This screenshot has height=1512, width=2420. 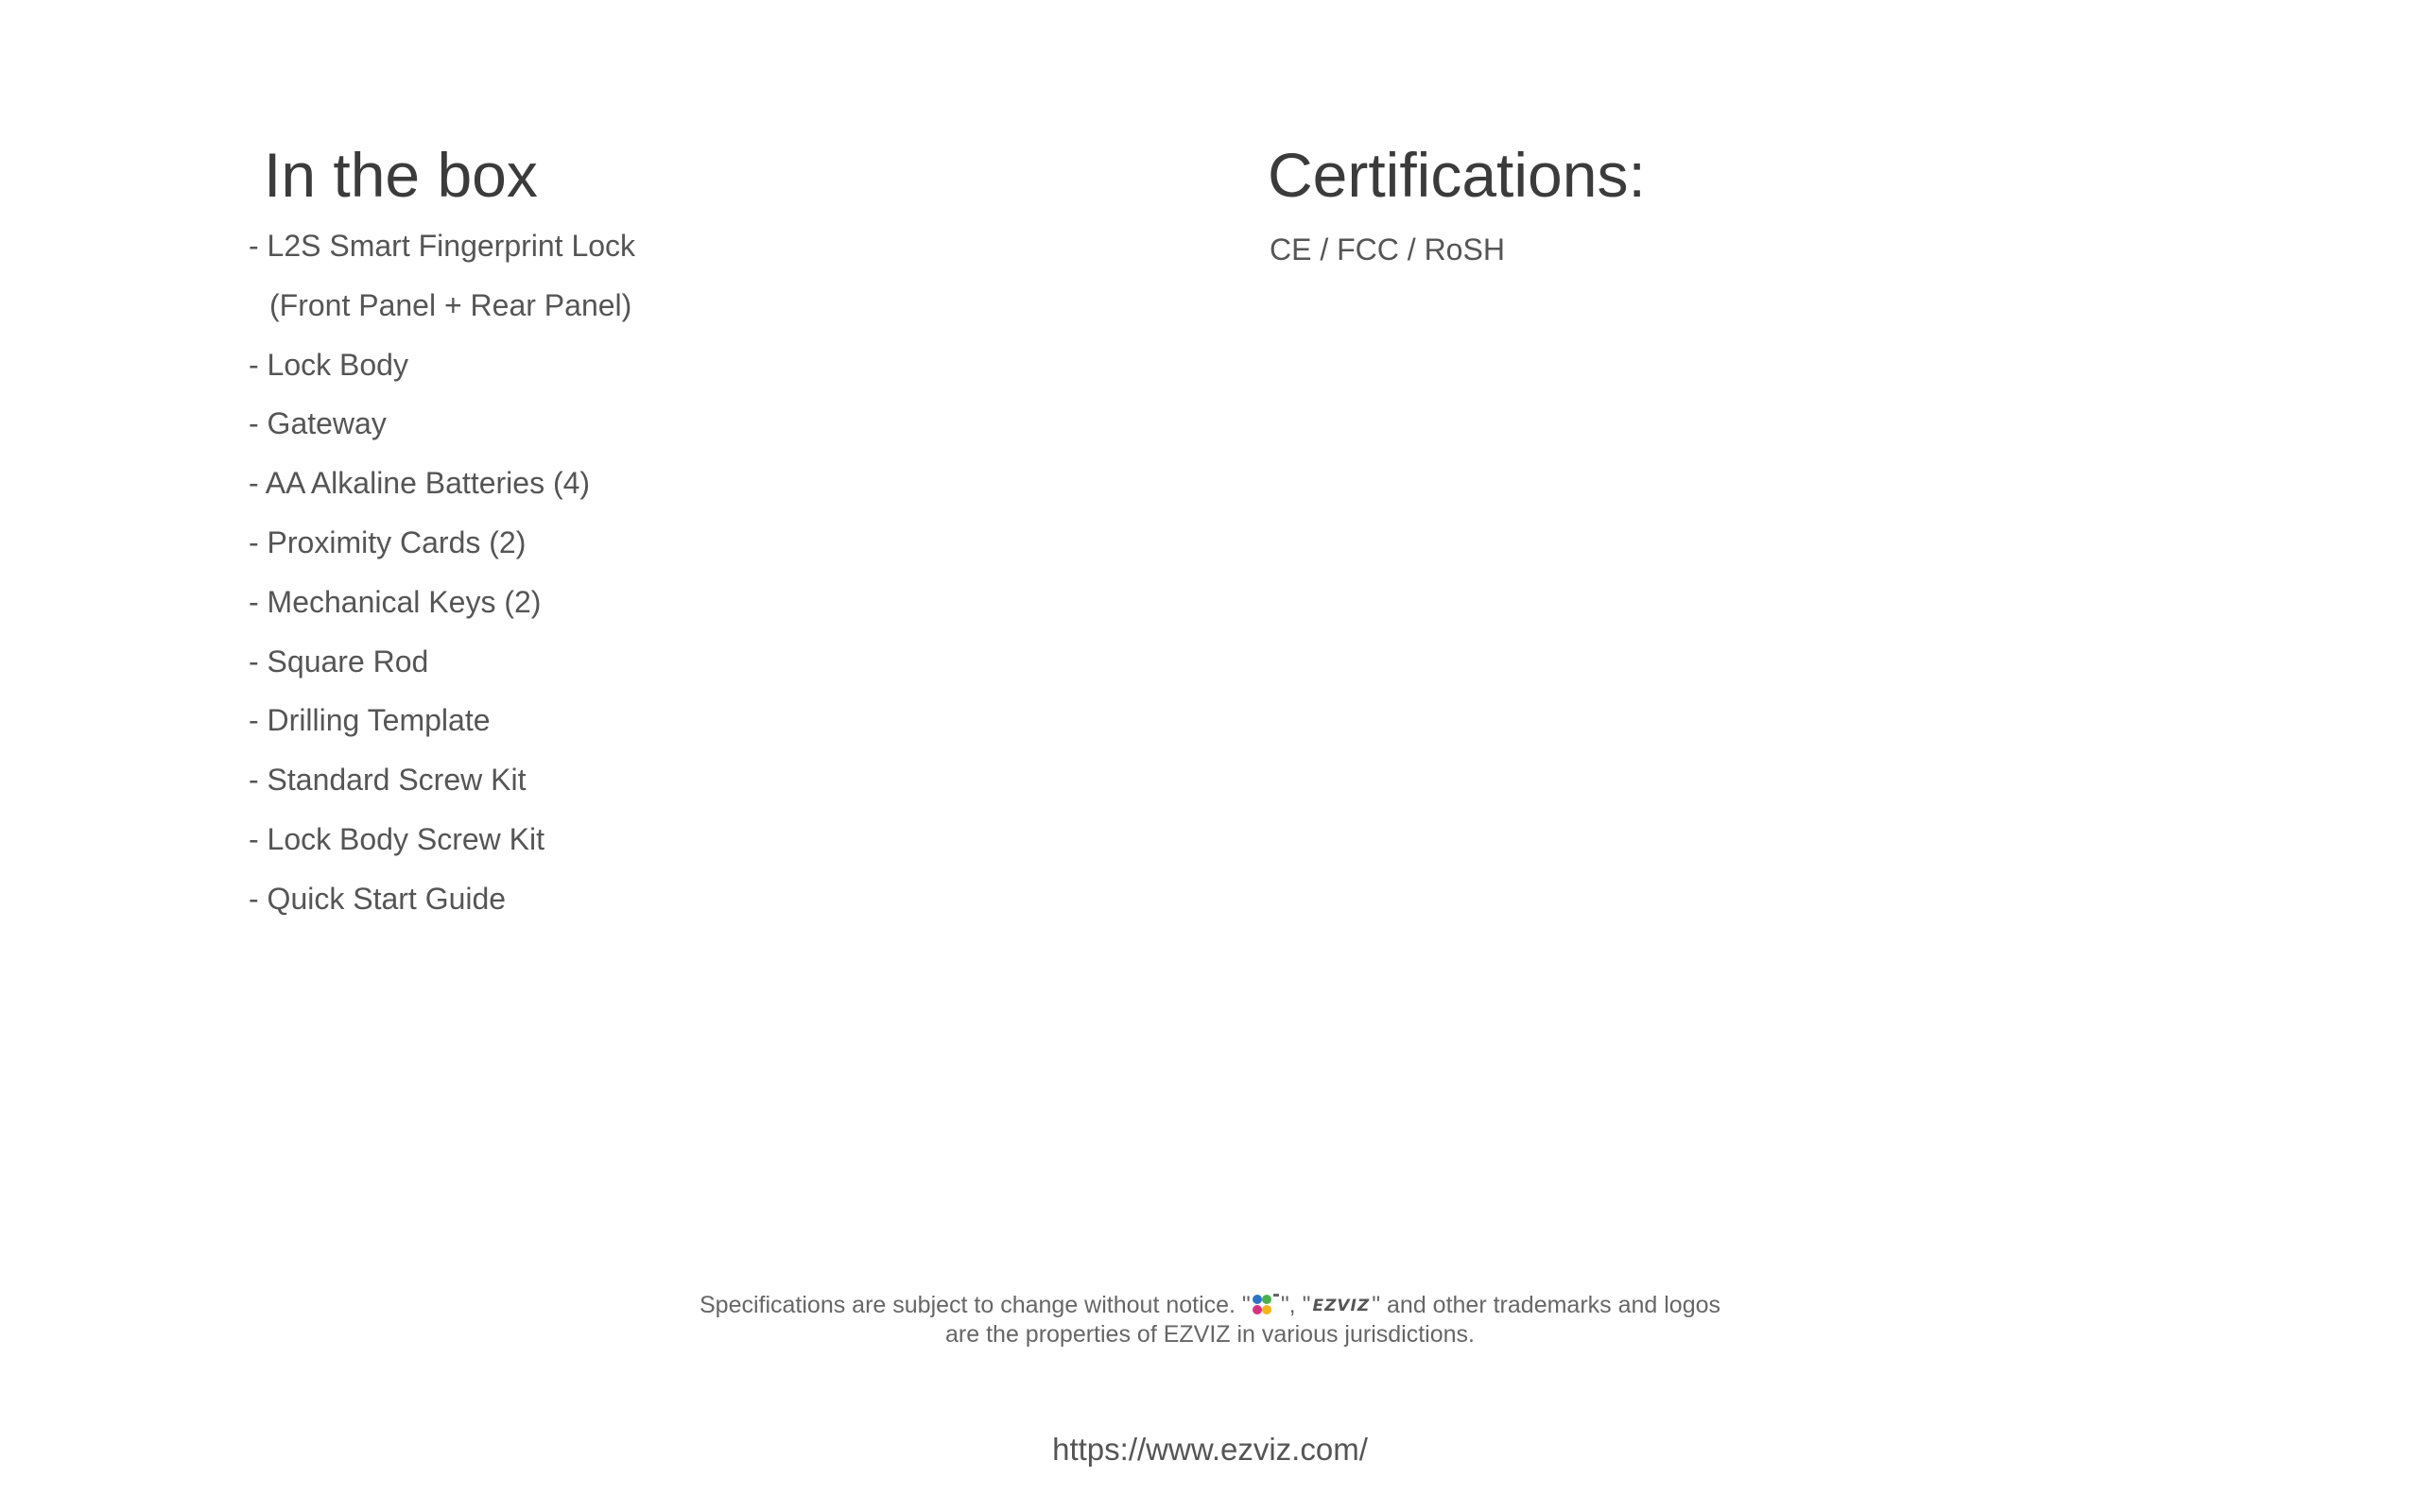 What do you see at coordinates (401, 175) in the screenshot?
I see `in-the-box-heading: In the box` at bounding box center [401, 175].